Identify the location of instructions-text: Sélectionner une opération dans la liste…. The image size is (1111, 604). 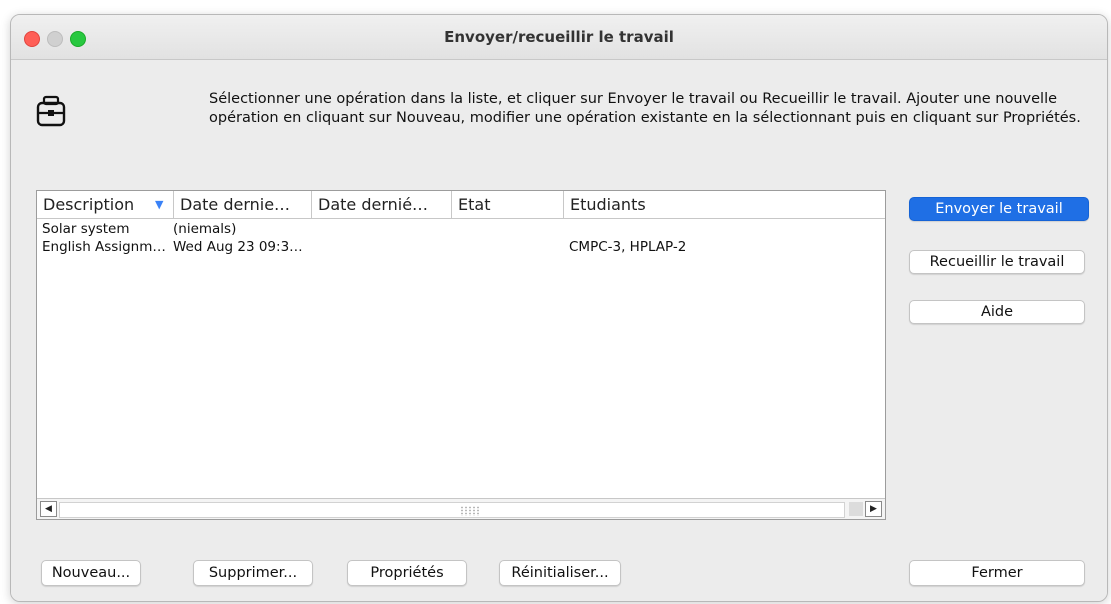
(645, 108).